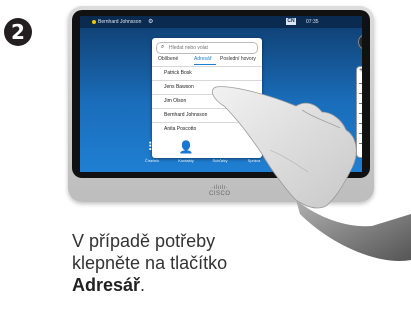 The width and height of the screenshot is (411, 324). What do you see at coordinates (312, 22) in the screenshot?
I see `clock: 07:35` at bounding box center [312, 22].